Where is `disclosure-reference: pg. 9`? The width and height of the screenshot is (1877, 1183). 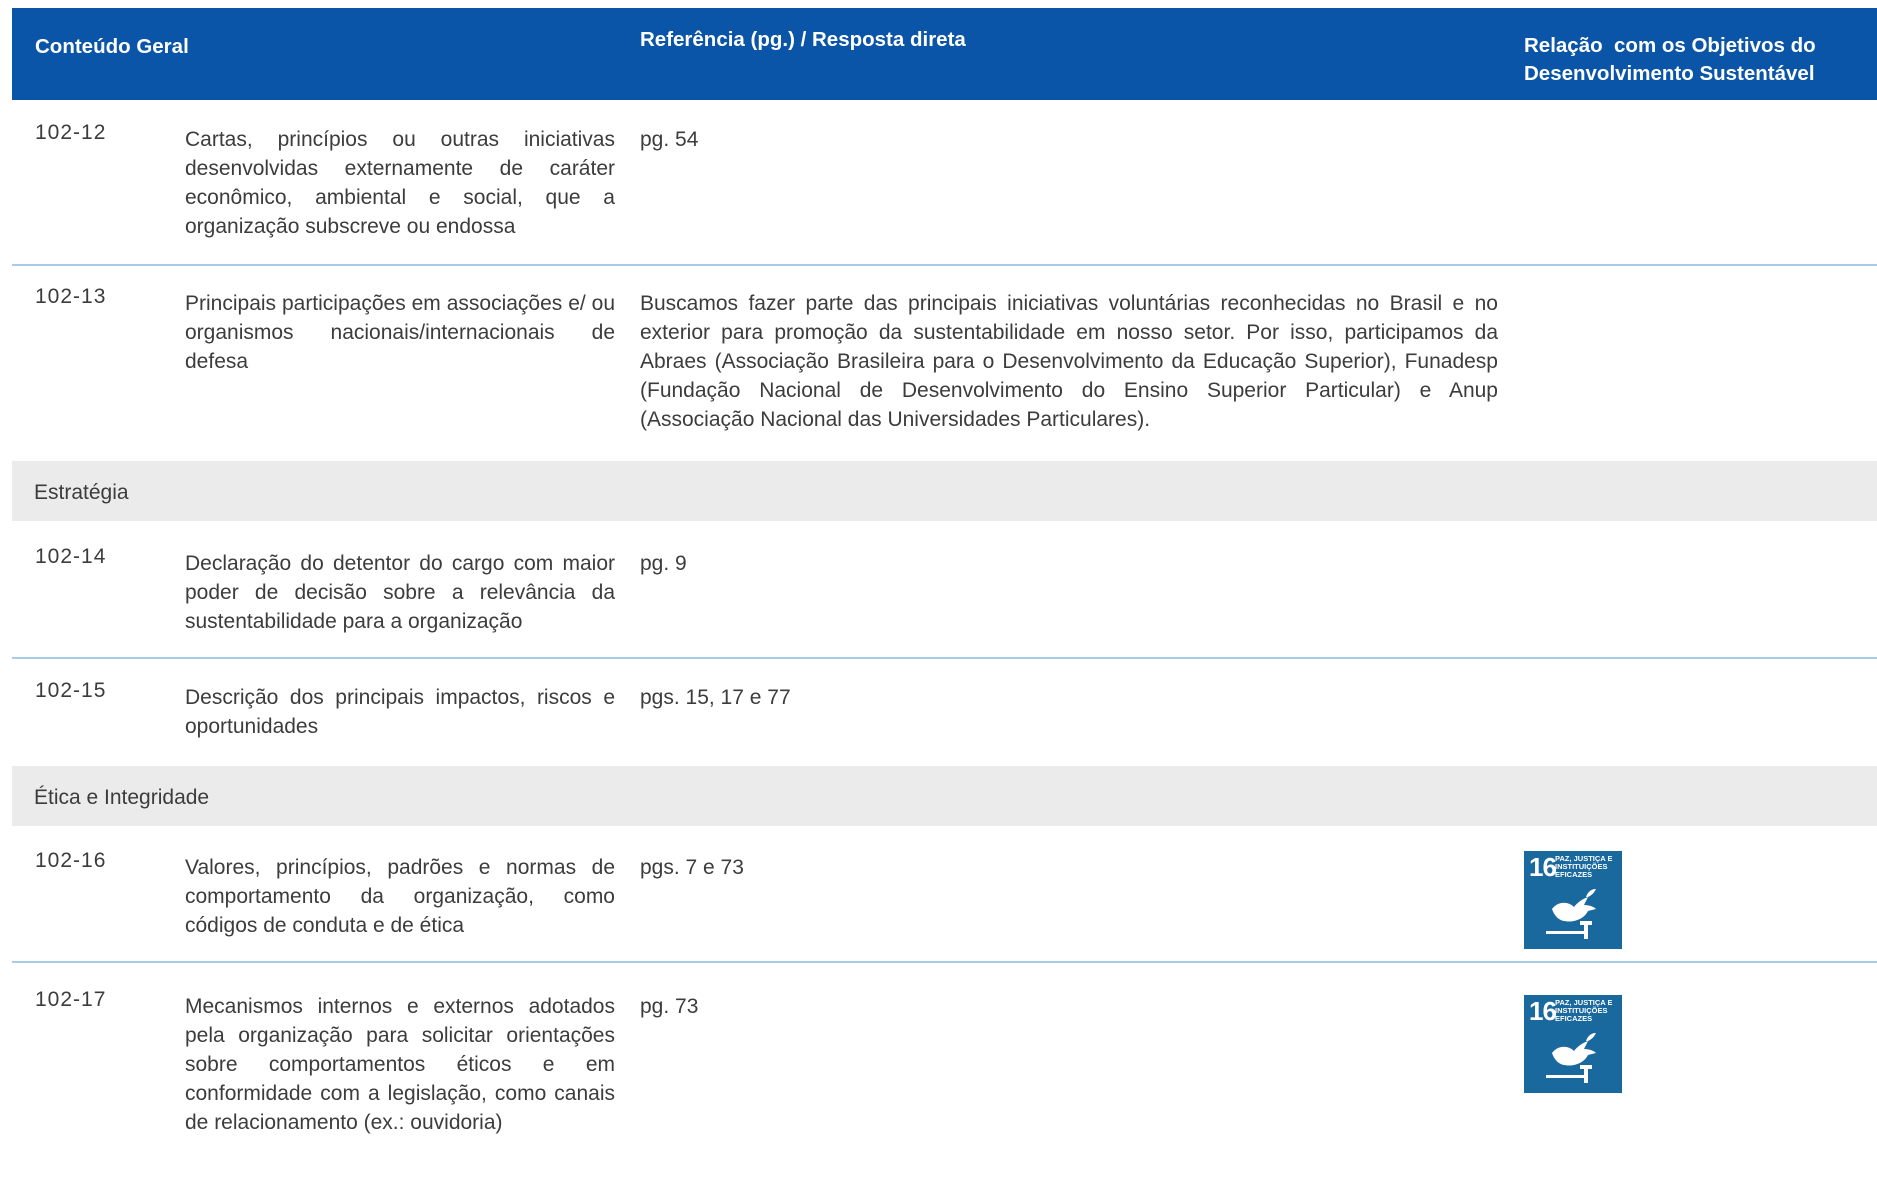 disclosure-reference: pg. 9 is located at coordinates (663, 563).